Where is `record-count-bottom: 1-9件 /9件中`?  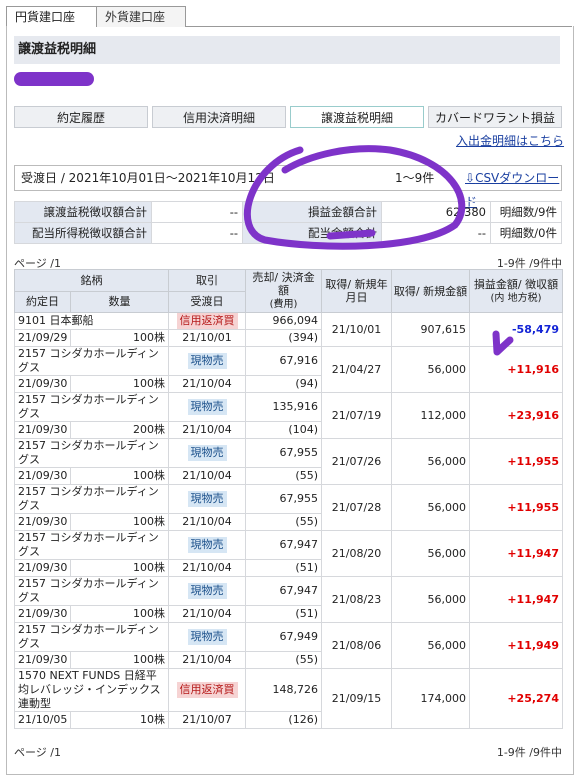
record-count-bottom: 1-9件 /9件中 is located at coordinates (529, 752).